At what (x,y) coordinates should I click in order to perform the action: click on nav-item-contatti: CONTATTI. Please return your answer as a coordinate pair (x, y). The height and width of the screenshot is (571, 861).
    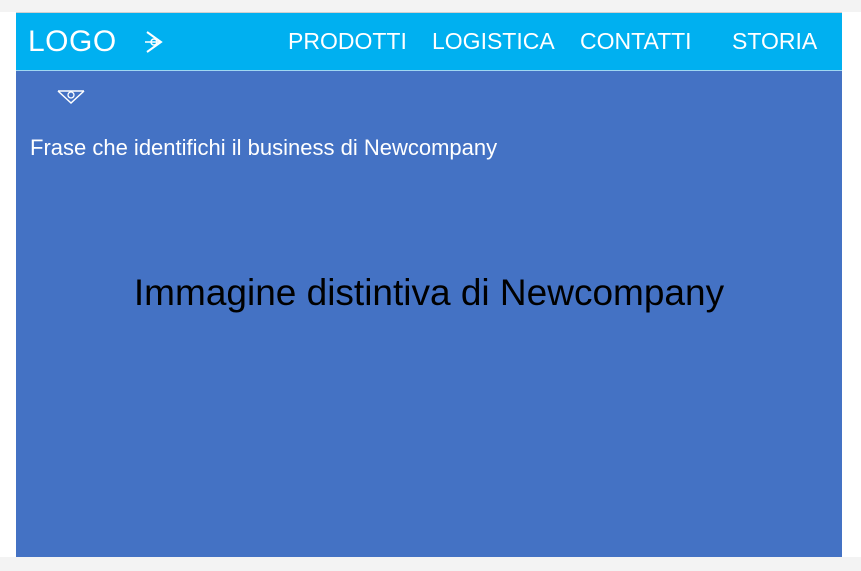
    Looking at the image, I should click on (636, 41).